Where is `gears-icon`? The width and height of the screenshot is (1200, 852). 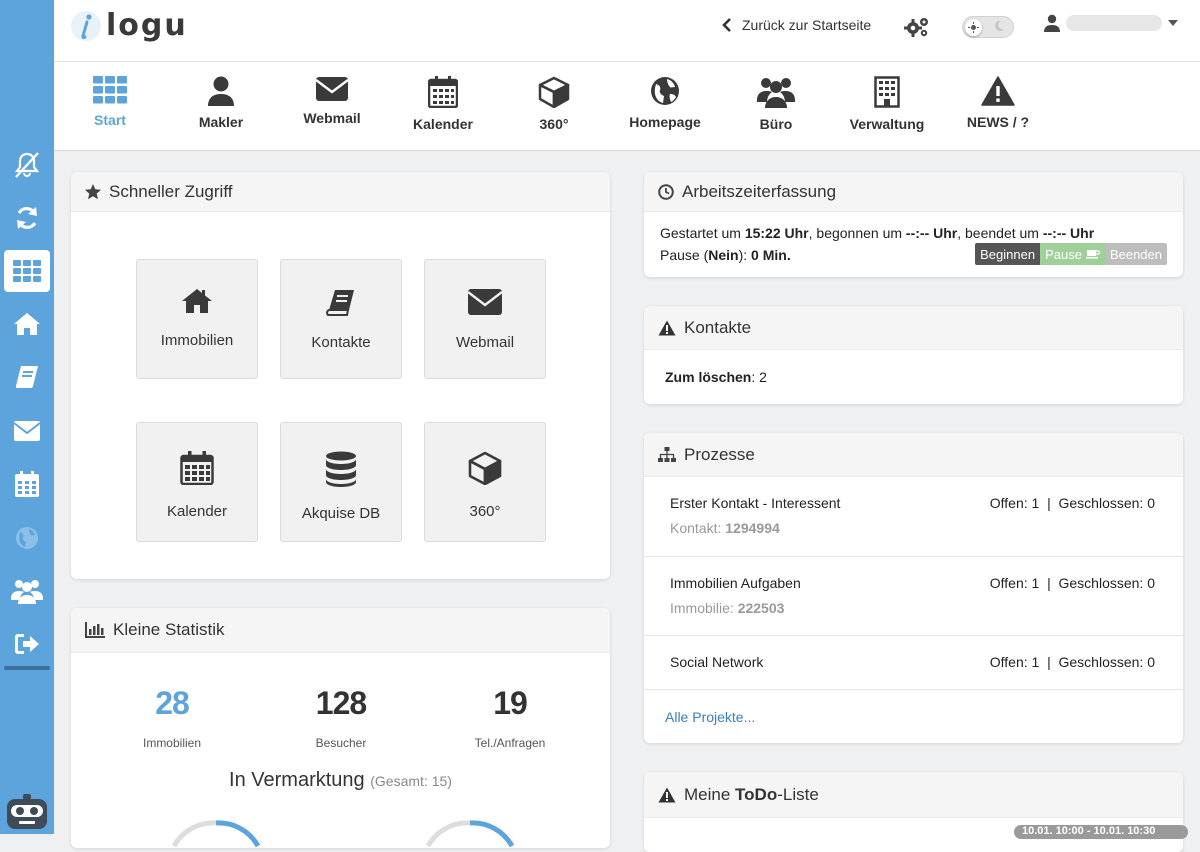
gears-icon is located at coordinates (916, 27).